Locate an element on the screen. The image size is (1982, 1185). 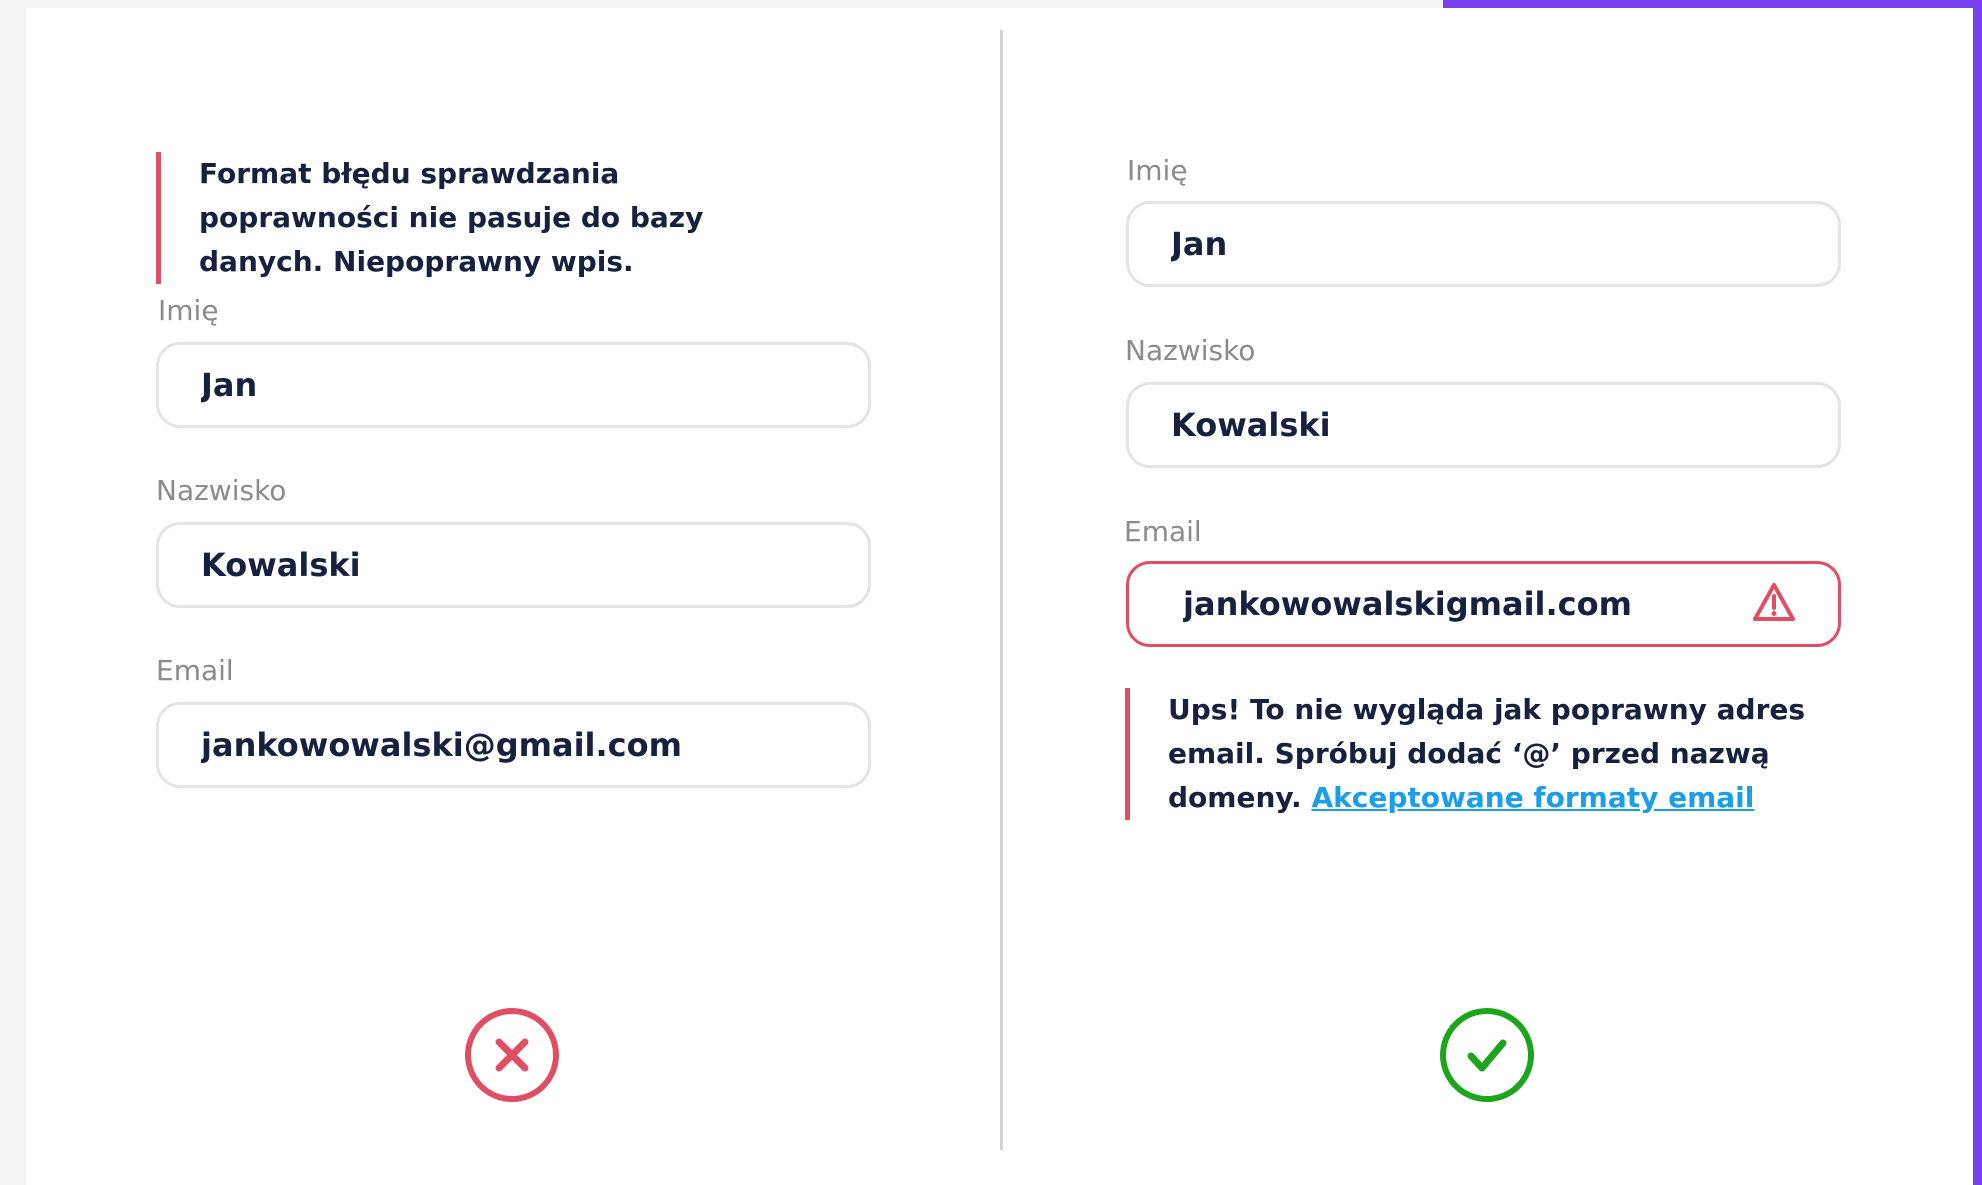
panel-divider is located at coordinates (1001, 590).